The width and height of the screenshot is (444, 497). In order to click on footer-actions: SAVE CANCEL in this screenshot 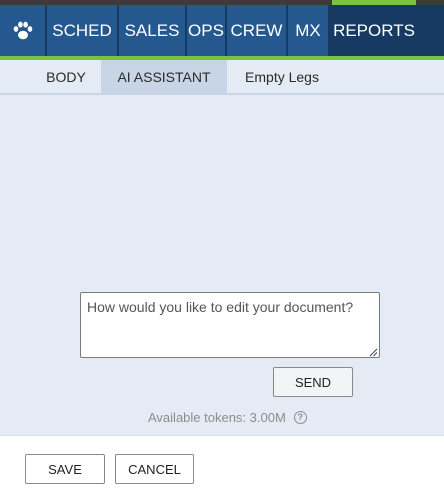, I will do `click(222, 466)`.